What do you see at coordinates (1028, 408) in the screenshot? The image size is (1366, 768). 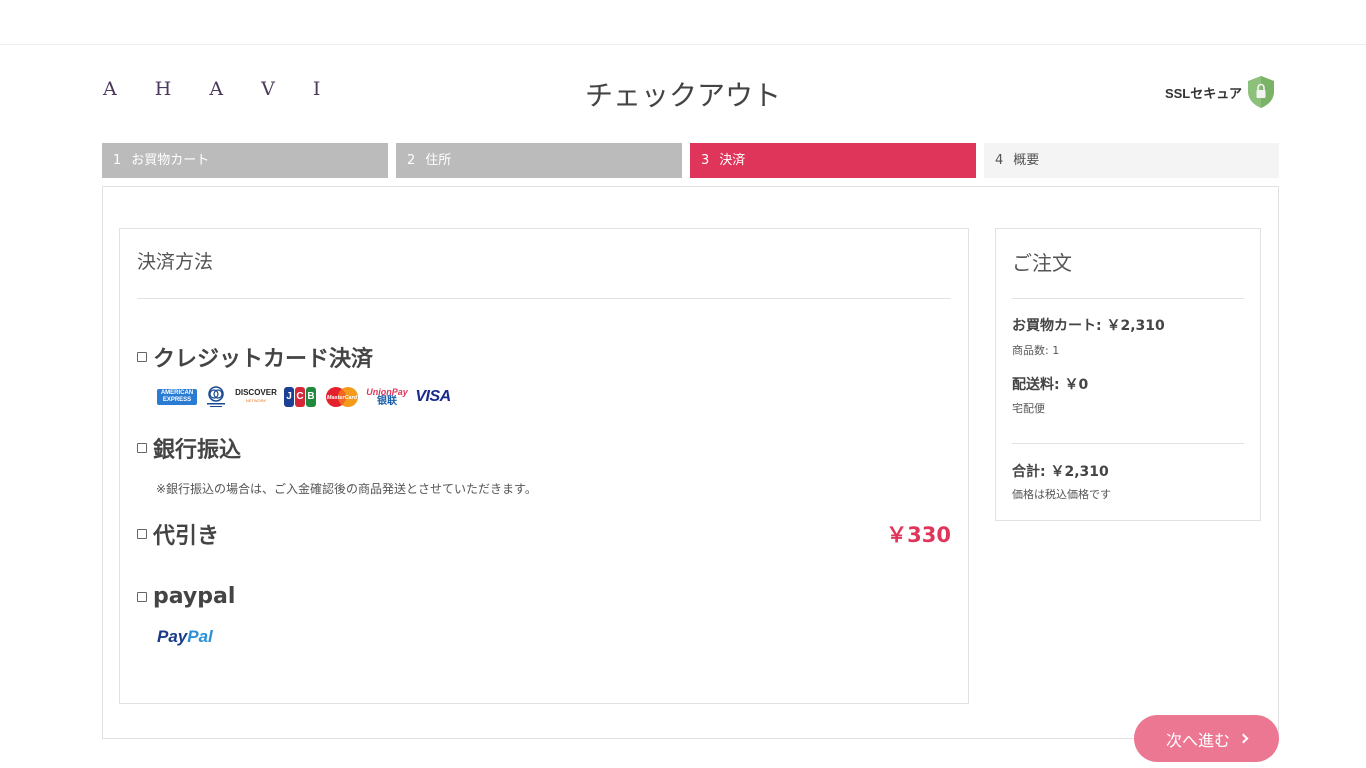 I see `order-shipping-method: 宅配便` at bounding box center [1028, 408].